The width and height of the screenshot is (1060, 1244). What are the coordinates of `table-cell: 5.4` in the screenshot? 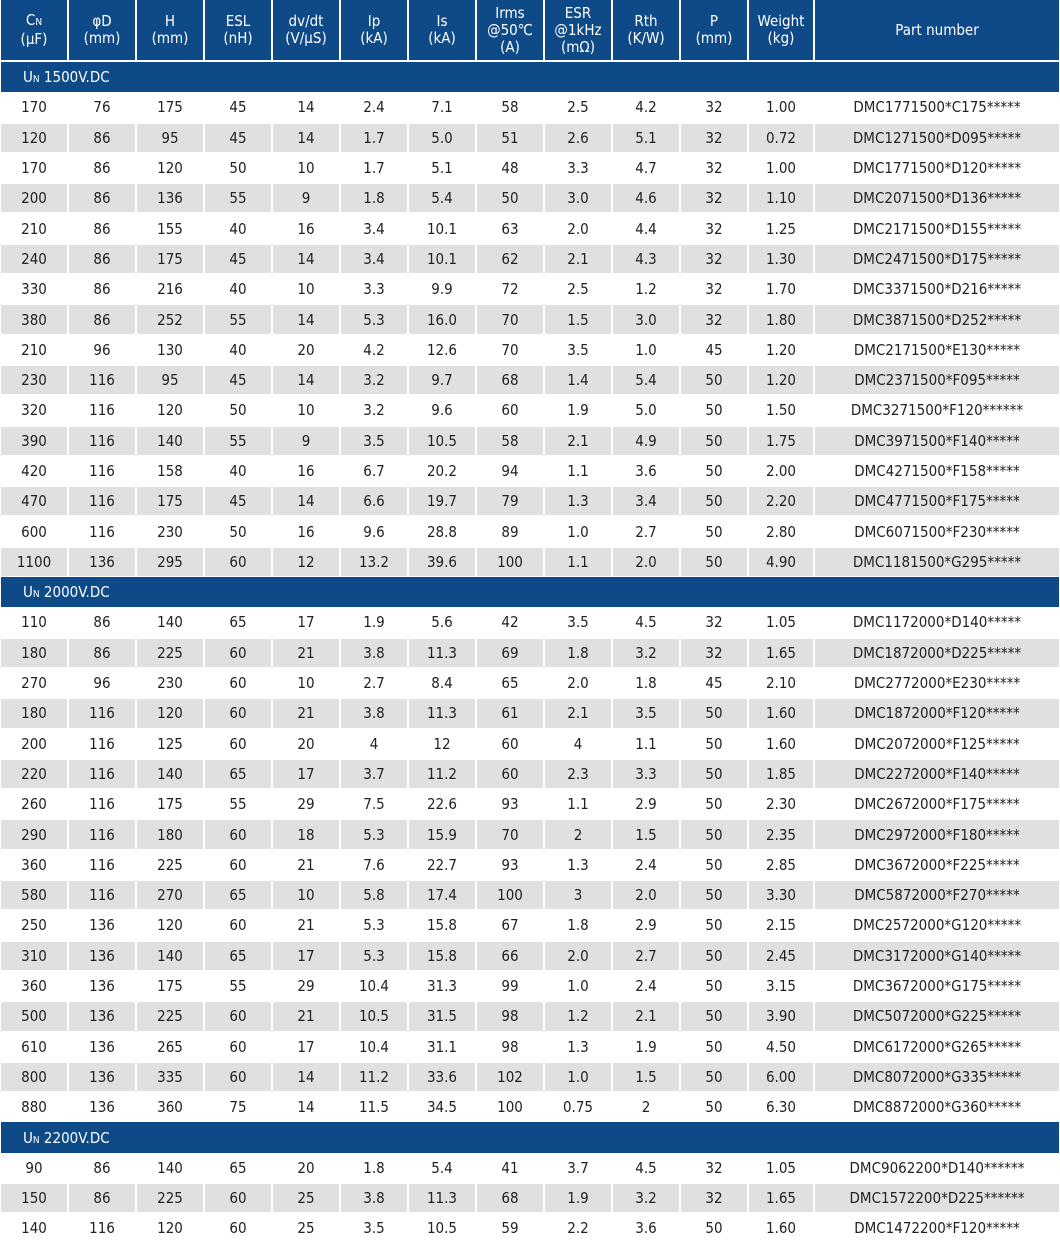 It's located at (646, 380).